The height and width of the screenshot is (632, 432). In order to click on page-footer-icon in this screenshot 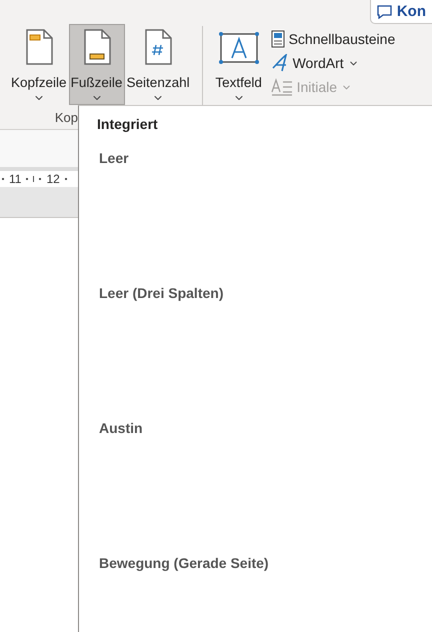, I will do `click(97, 47)`.